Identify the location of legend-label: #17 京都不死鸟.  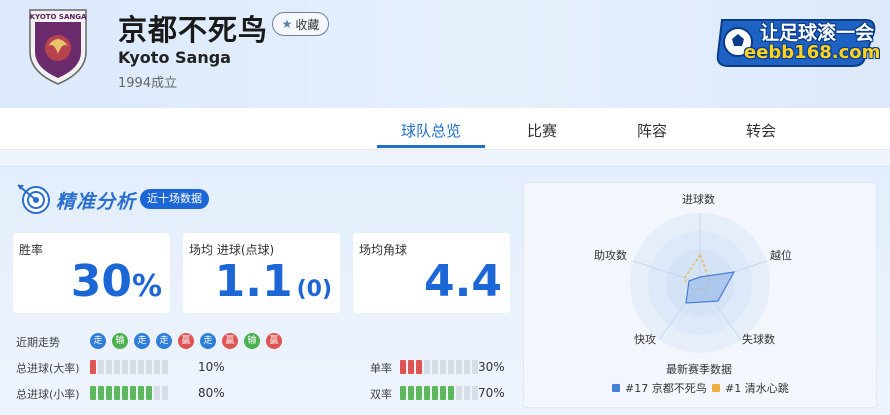
(666, 388).